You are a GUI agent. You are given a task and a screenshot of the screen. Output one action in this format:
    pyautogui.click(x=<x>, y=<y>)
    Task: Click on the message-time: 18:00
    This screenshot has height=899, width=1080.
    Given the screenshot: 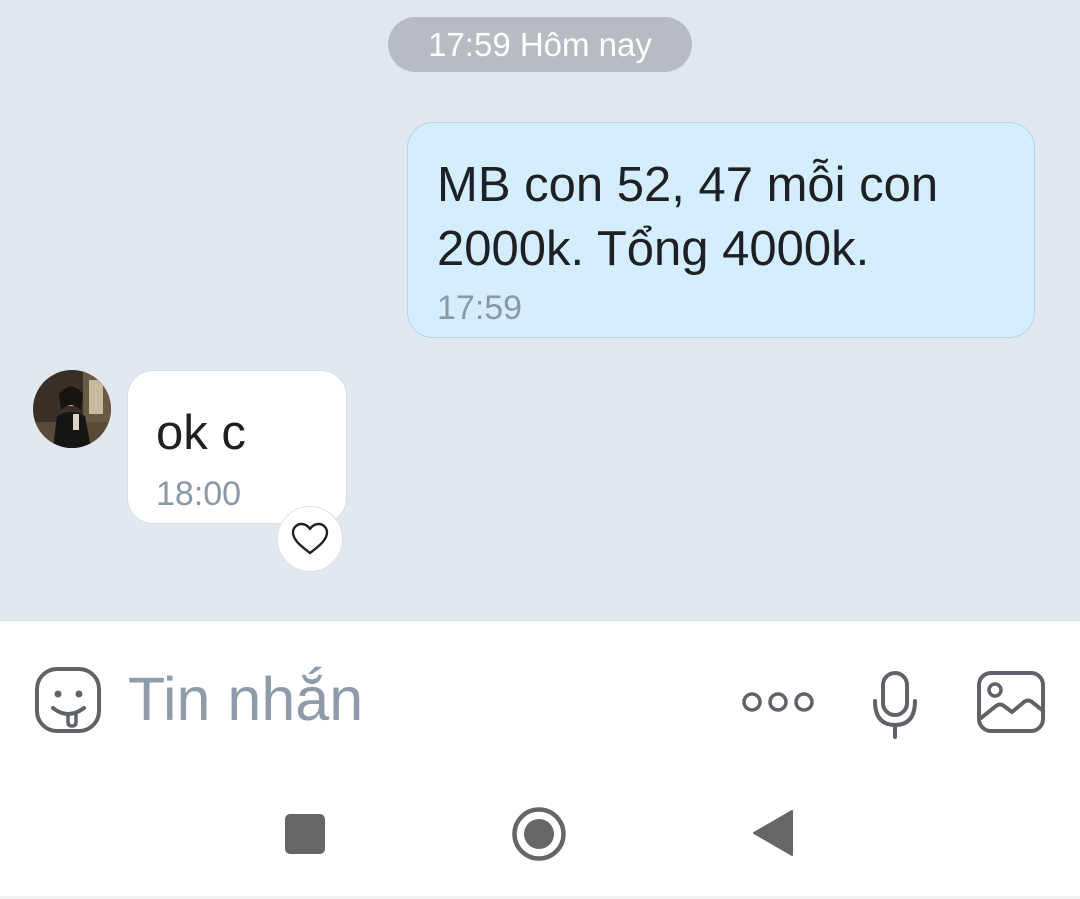 What is the action you would take?
    pyautogui.click(x=199, y=494)
    